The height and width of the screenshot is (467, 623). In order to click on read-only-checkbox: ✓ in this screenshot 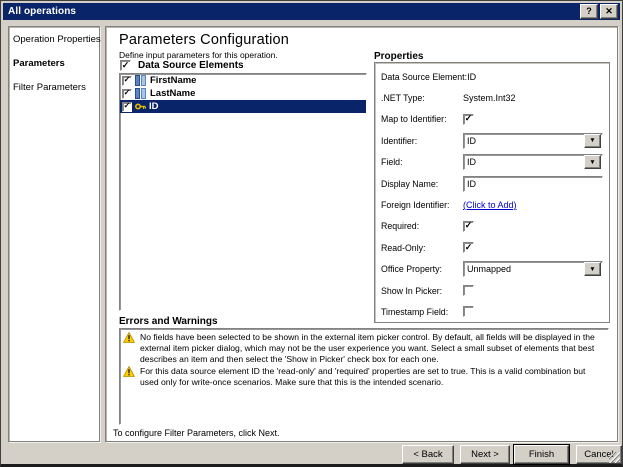, I will do `click(468, 247)`.